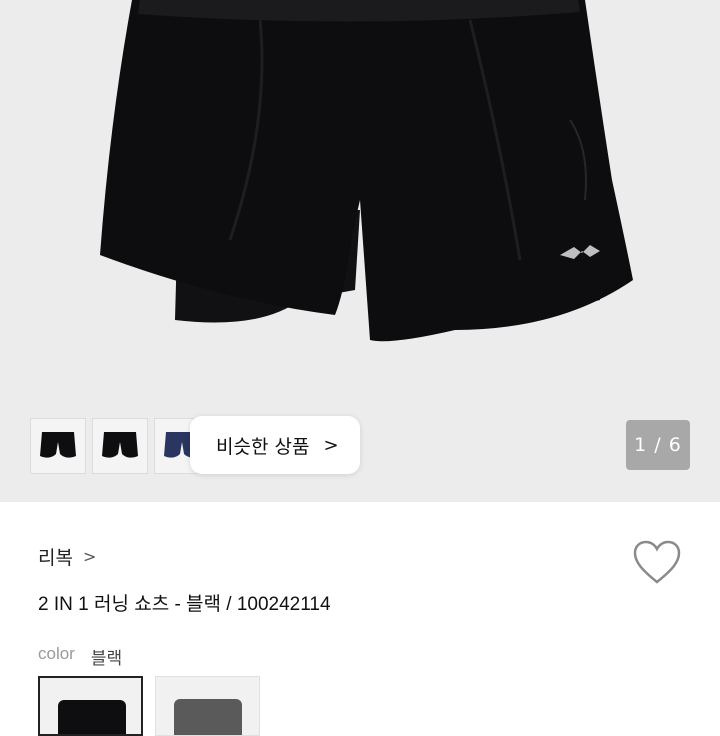 This screenshot has width=720, height=736. I want to click on image-counter: 1 / 6, so click(658, 445).